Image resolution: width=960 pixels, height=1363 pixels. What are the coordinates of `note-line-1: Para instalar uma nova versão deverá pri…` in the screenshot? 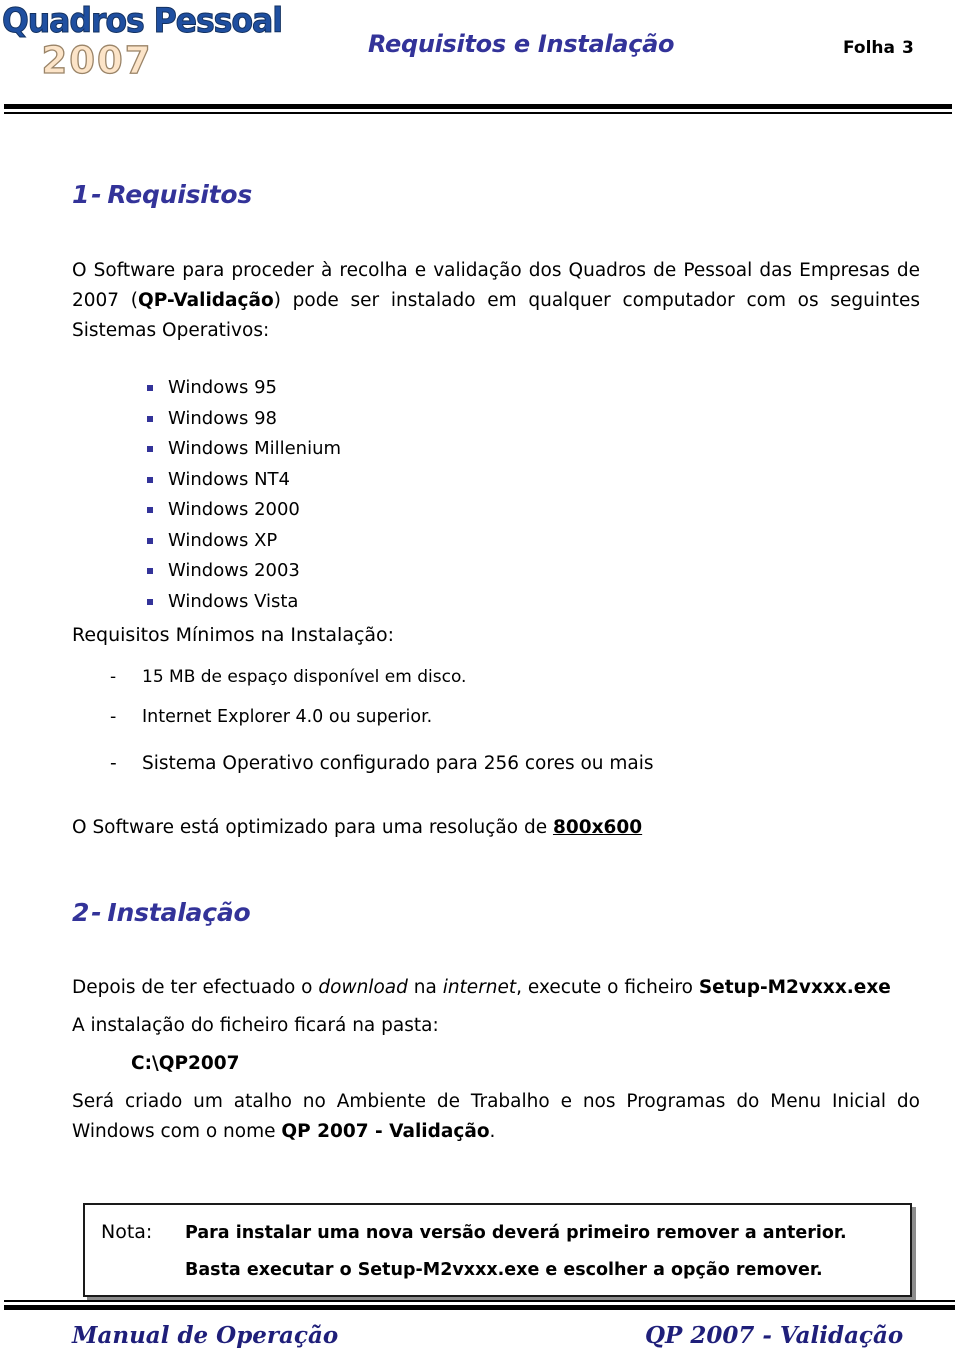 It's located at (516, 1233).